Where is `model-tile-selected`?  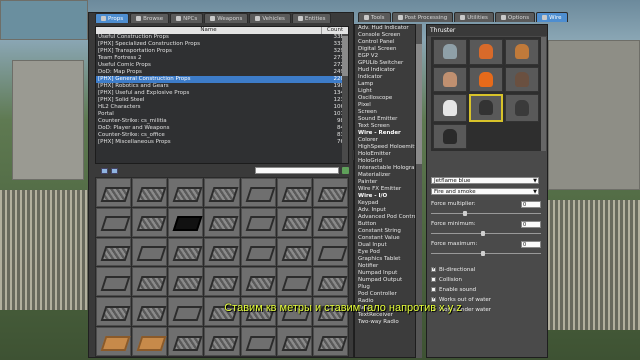
model-tile-selected is located at coordinates (486, 108).